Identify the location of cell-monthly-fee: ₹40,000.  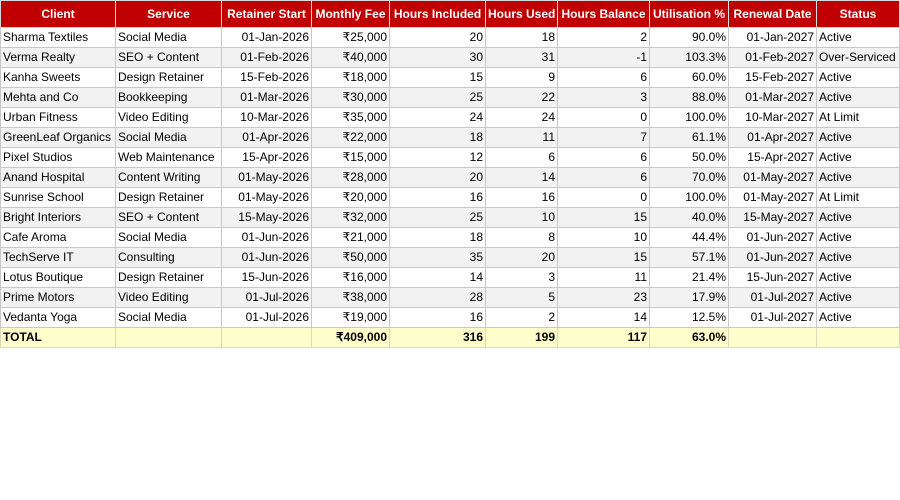
(350, 57).